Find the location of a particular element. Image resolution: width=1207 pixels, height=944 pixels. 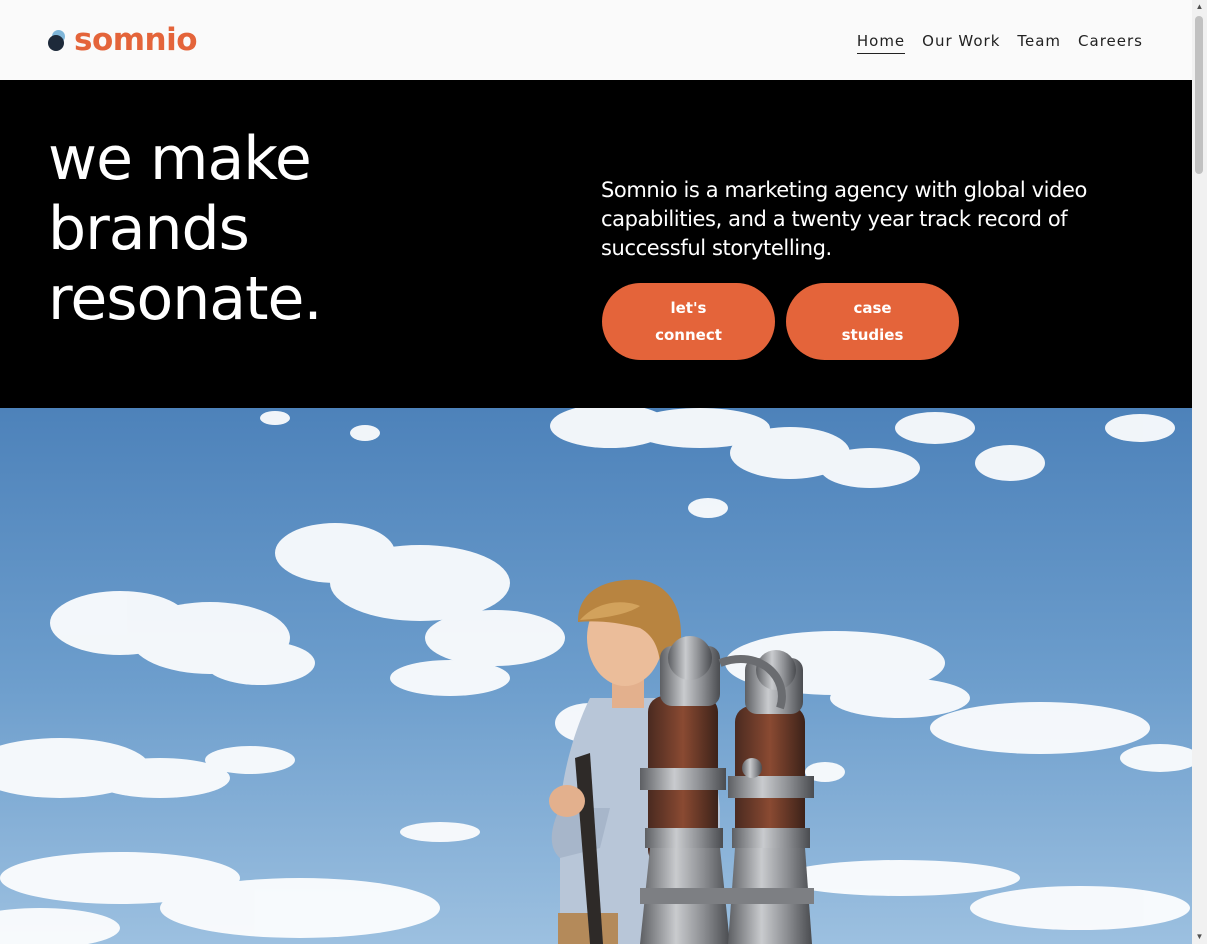

hero-headline: we make brands resonate. is located at coordinates (185, 229).